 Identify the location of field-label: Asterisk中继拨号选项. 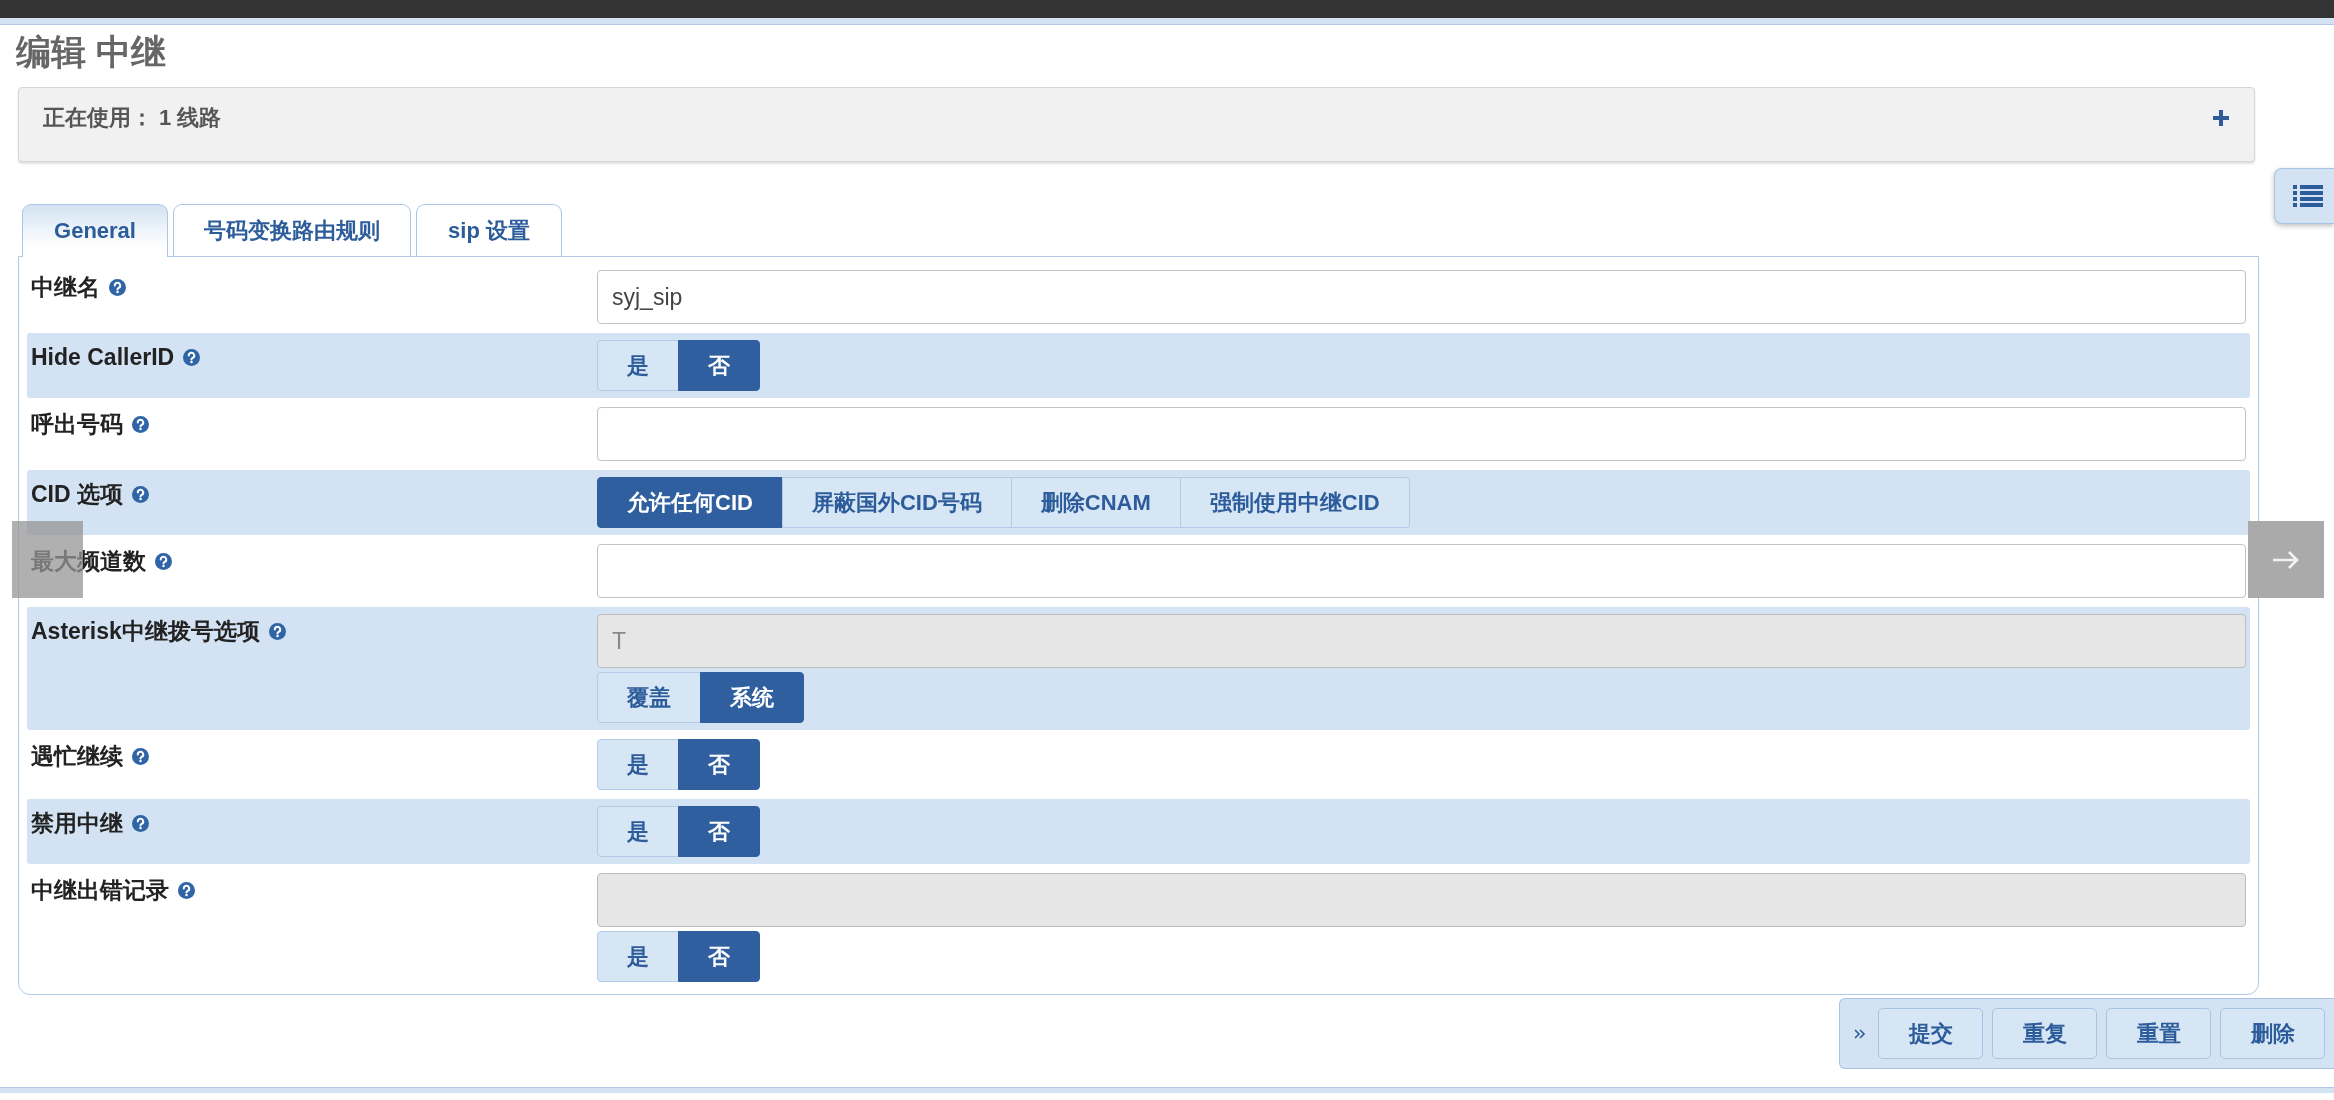
(145, 631).